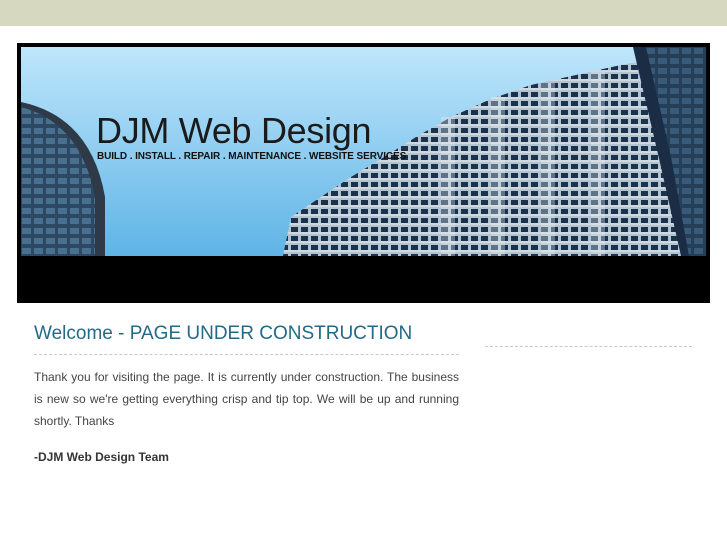  Describe the element at coordinates (363, 13) in the screenshot. I see `top-band` at that location.